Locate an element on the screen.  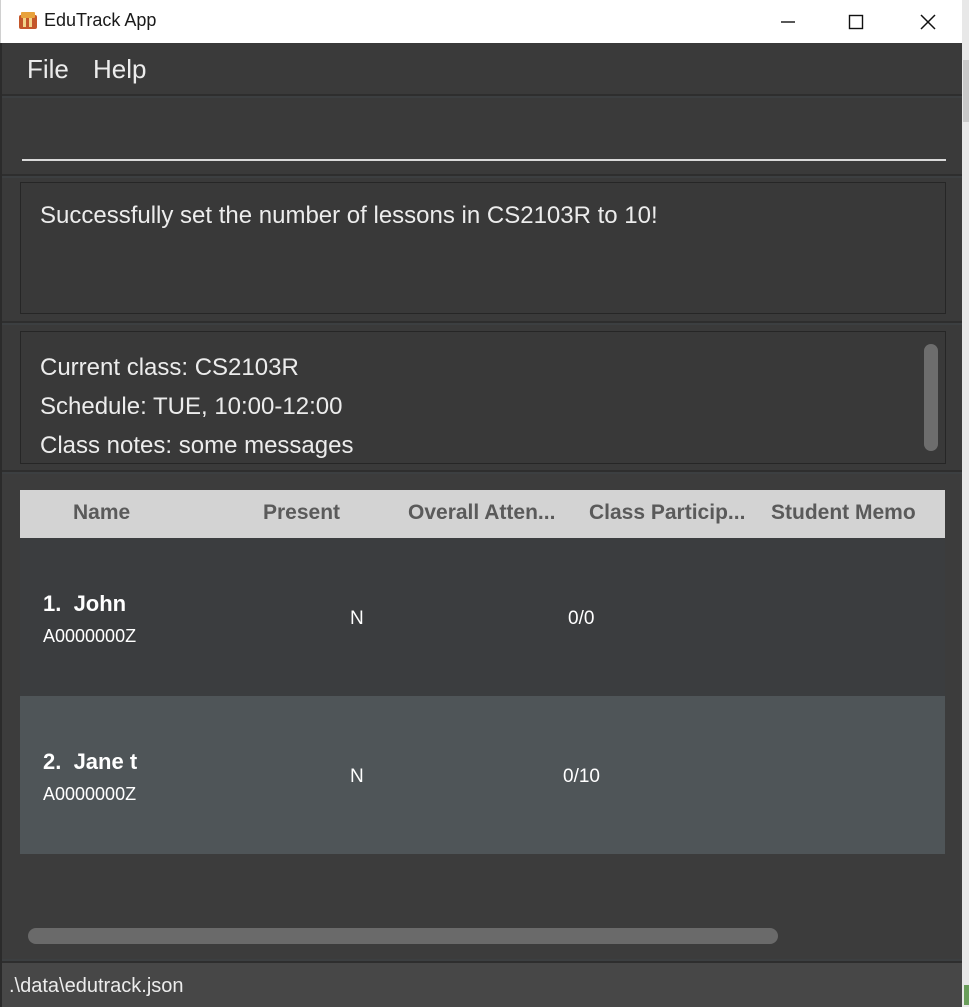
save-file-path: .\data\edutrack.json is located at coordinates (96, 986).